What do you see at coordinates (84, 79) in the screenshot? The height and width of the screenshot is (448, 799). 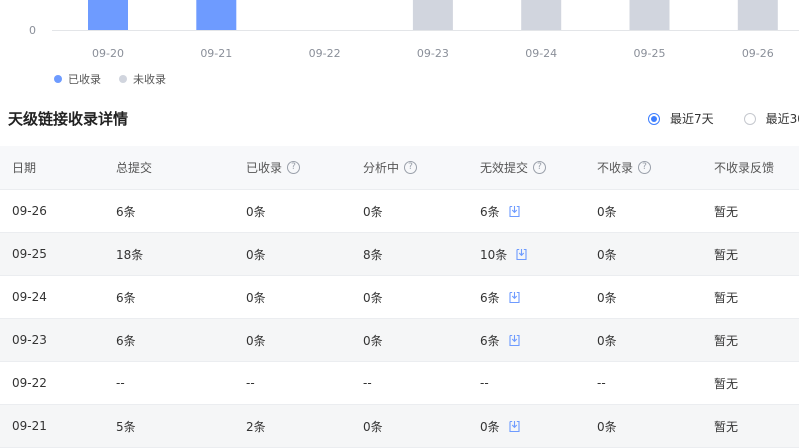 I see `legend-label-indexed: 已收录` at bounding box center [84, 79].